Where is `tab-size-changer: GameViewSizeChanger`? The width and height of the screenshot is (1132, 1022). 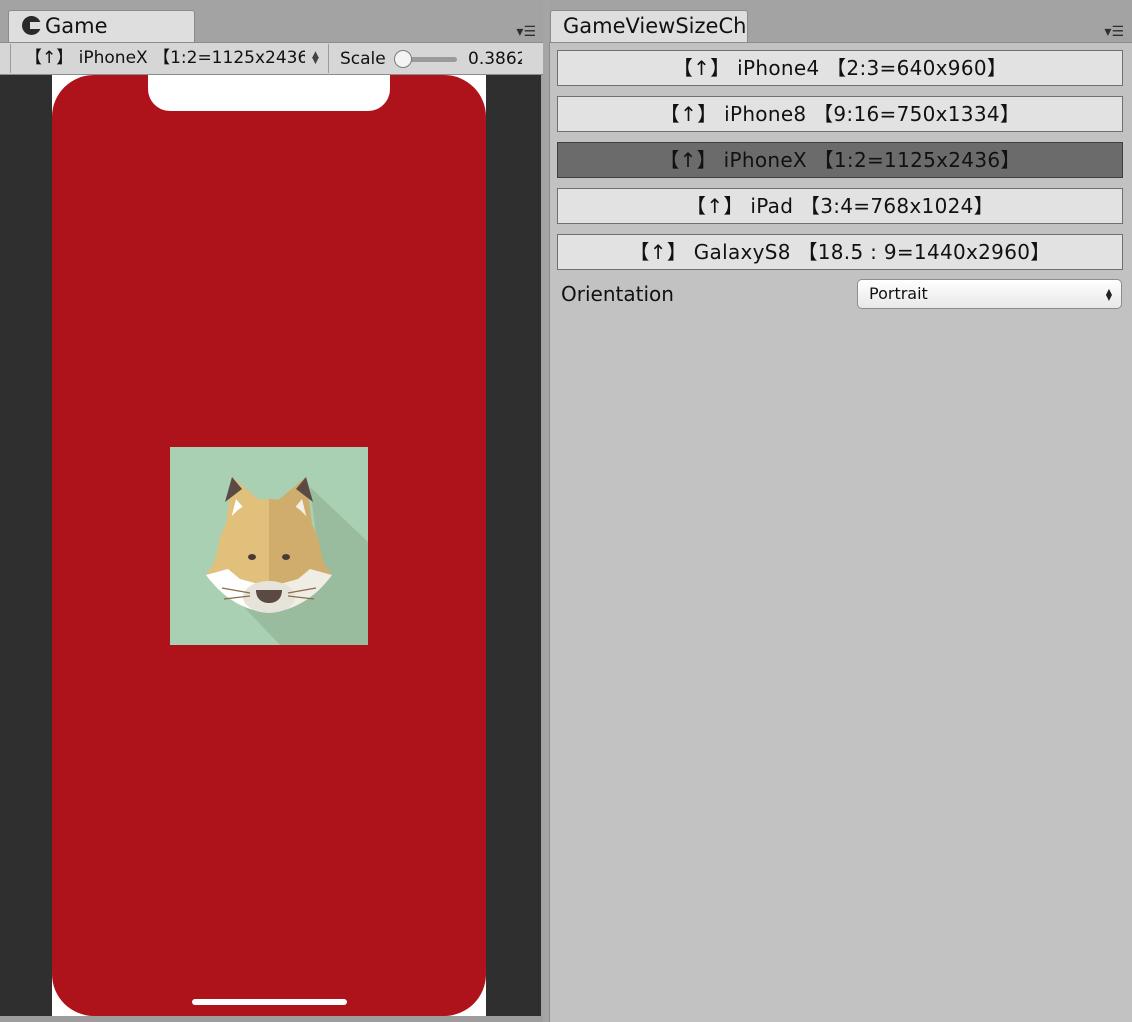
tab-size-changer: GameViewSizeChanger is located at coordinates (649, 26).